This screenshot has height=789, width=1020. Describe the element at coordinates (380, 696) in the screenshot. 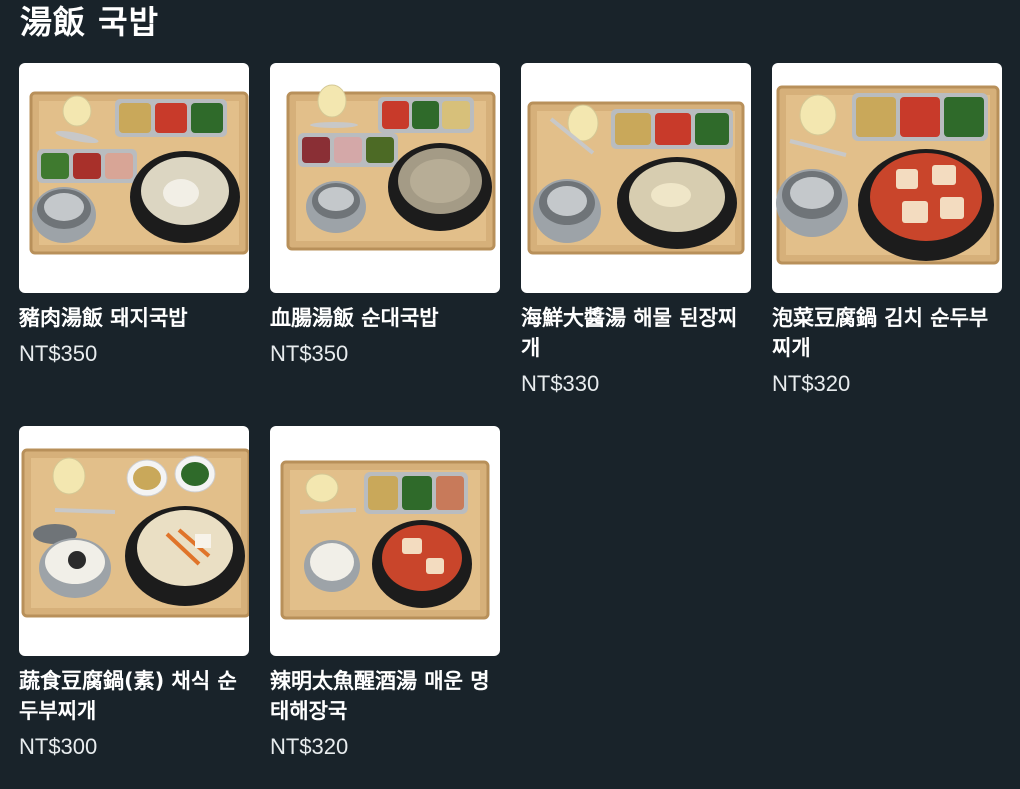

I see `menu-item-name: 辣明太魚醒酒湯 매운 명태해장국` at that location.